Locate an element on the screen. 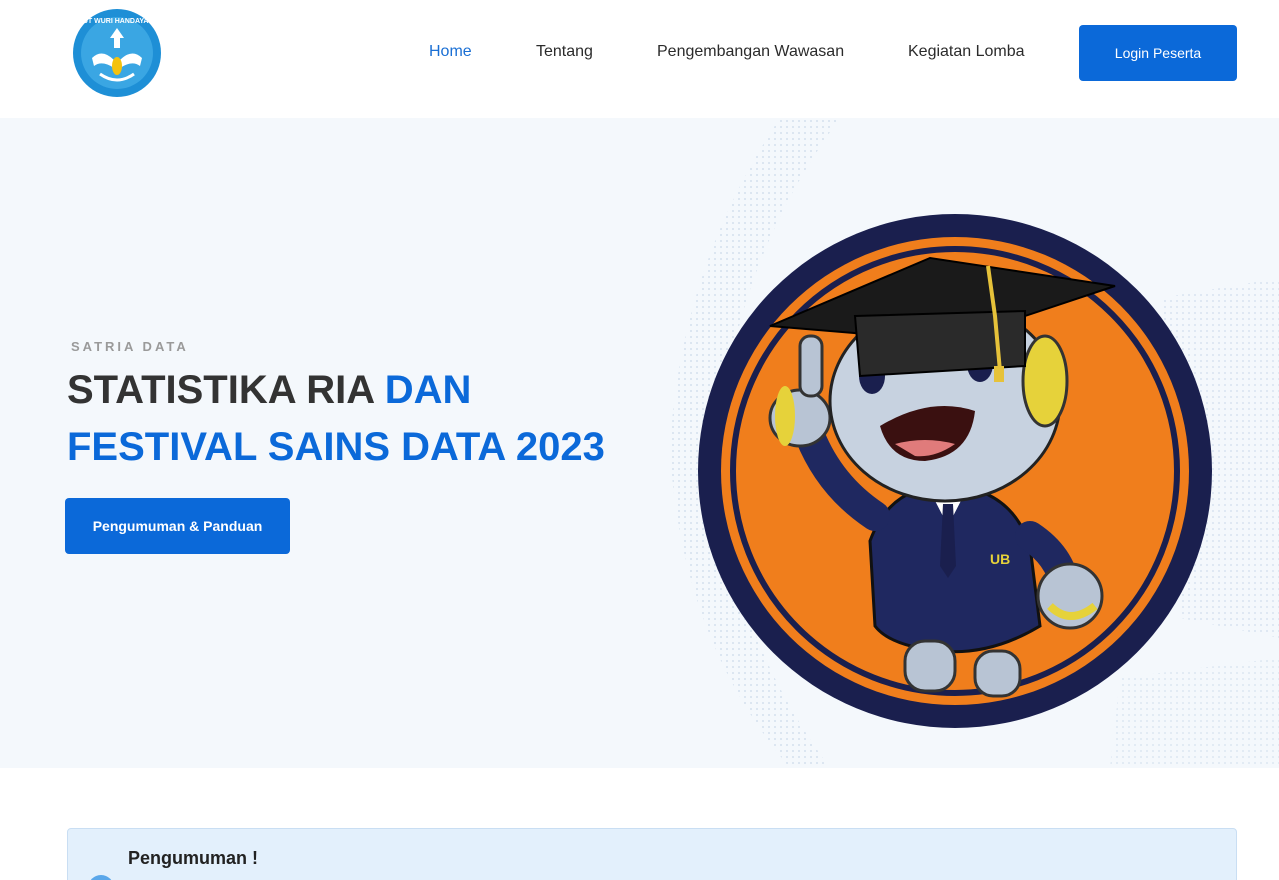  hero-eyebrow: SATRIA DATA is located at coordinates (130, 346).